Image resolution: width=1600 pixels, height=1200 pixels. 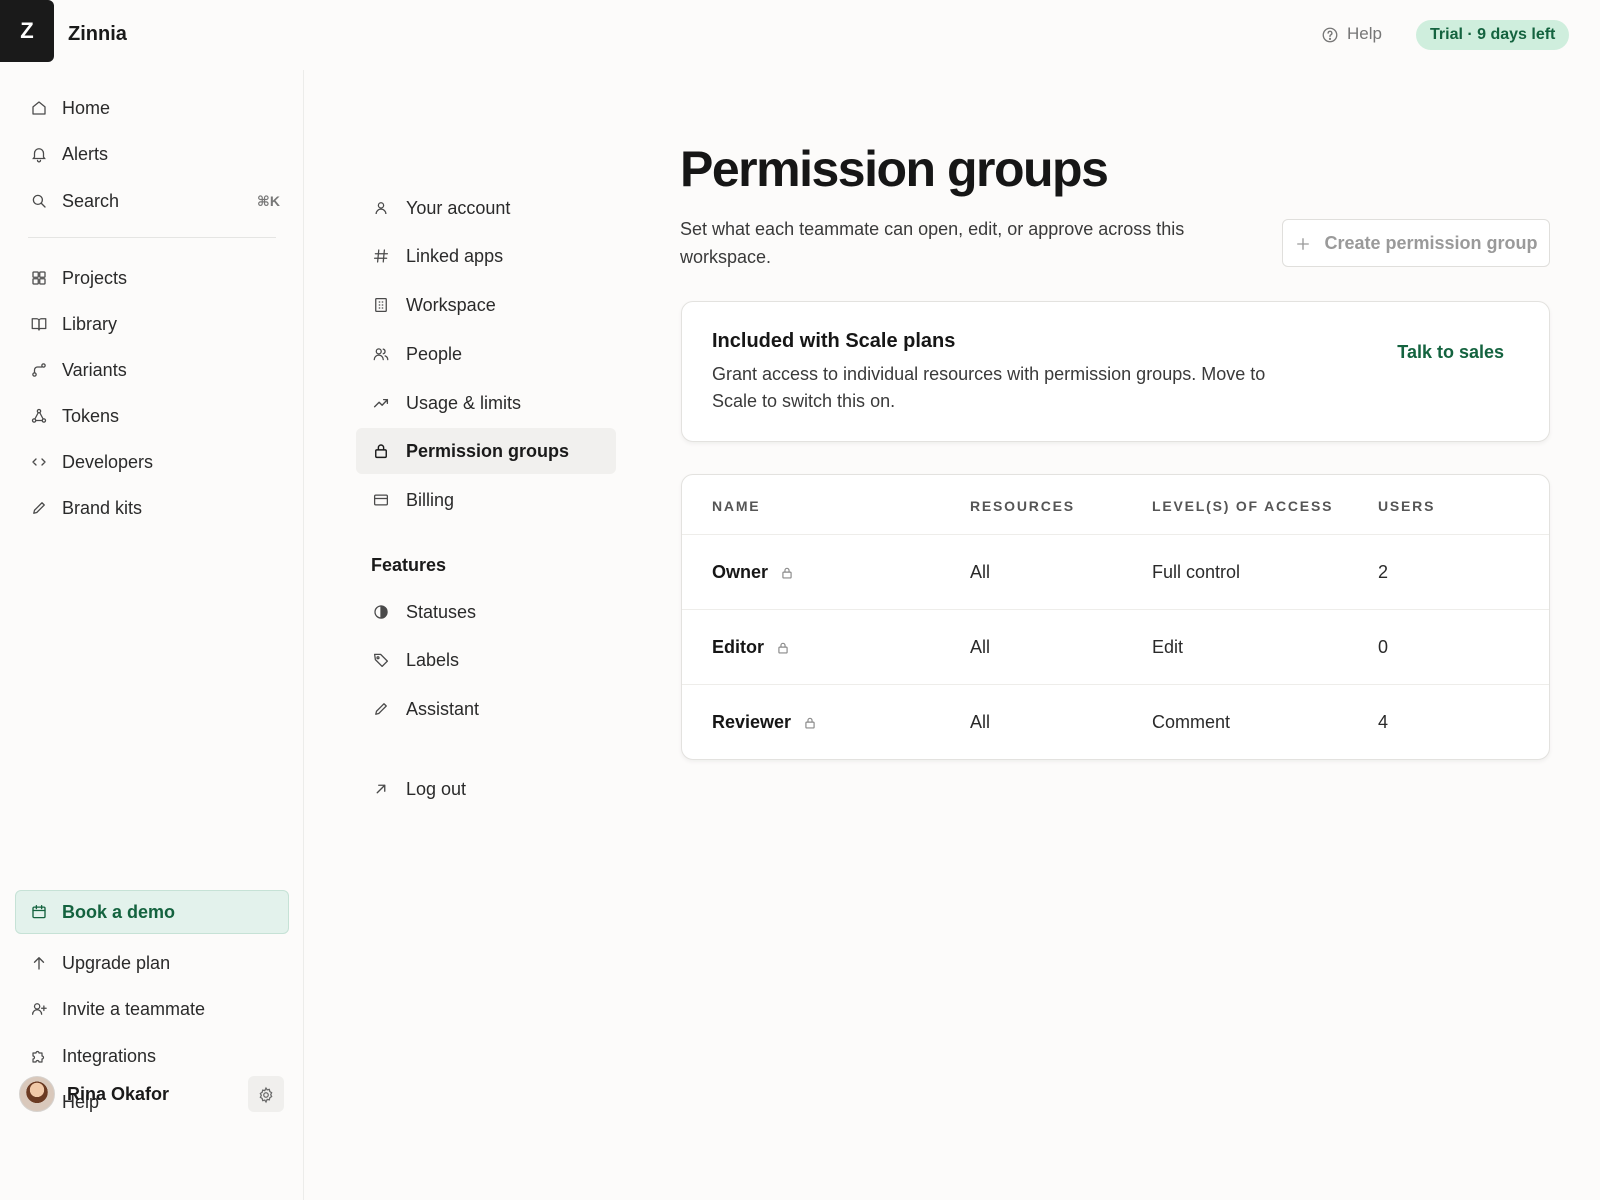 What do you see at coordinates (1115, 647) in the screenshot?
I see `table-row: Editor All Edit 0` at bounding box center [1115, 647].